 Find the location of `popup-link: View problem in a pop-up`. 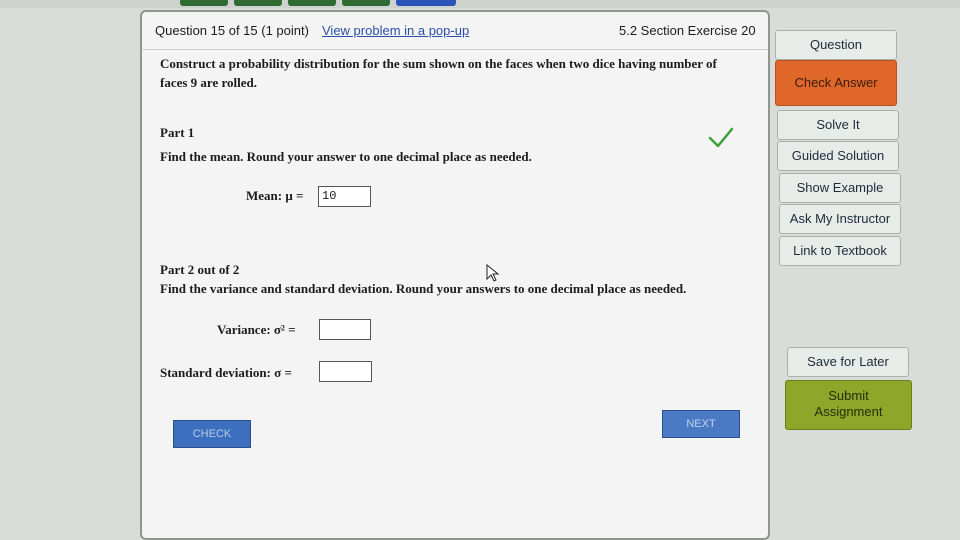

popup-link: View problem in a pop-up is located at coordinates (395, 30).